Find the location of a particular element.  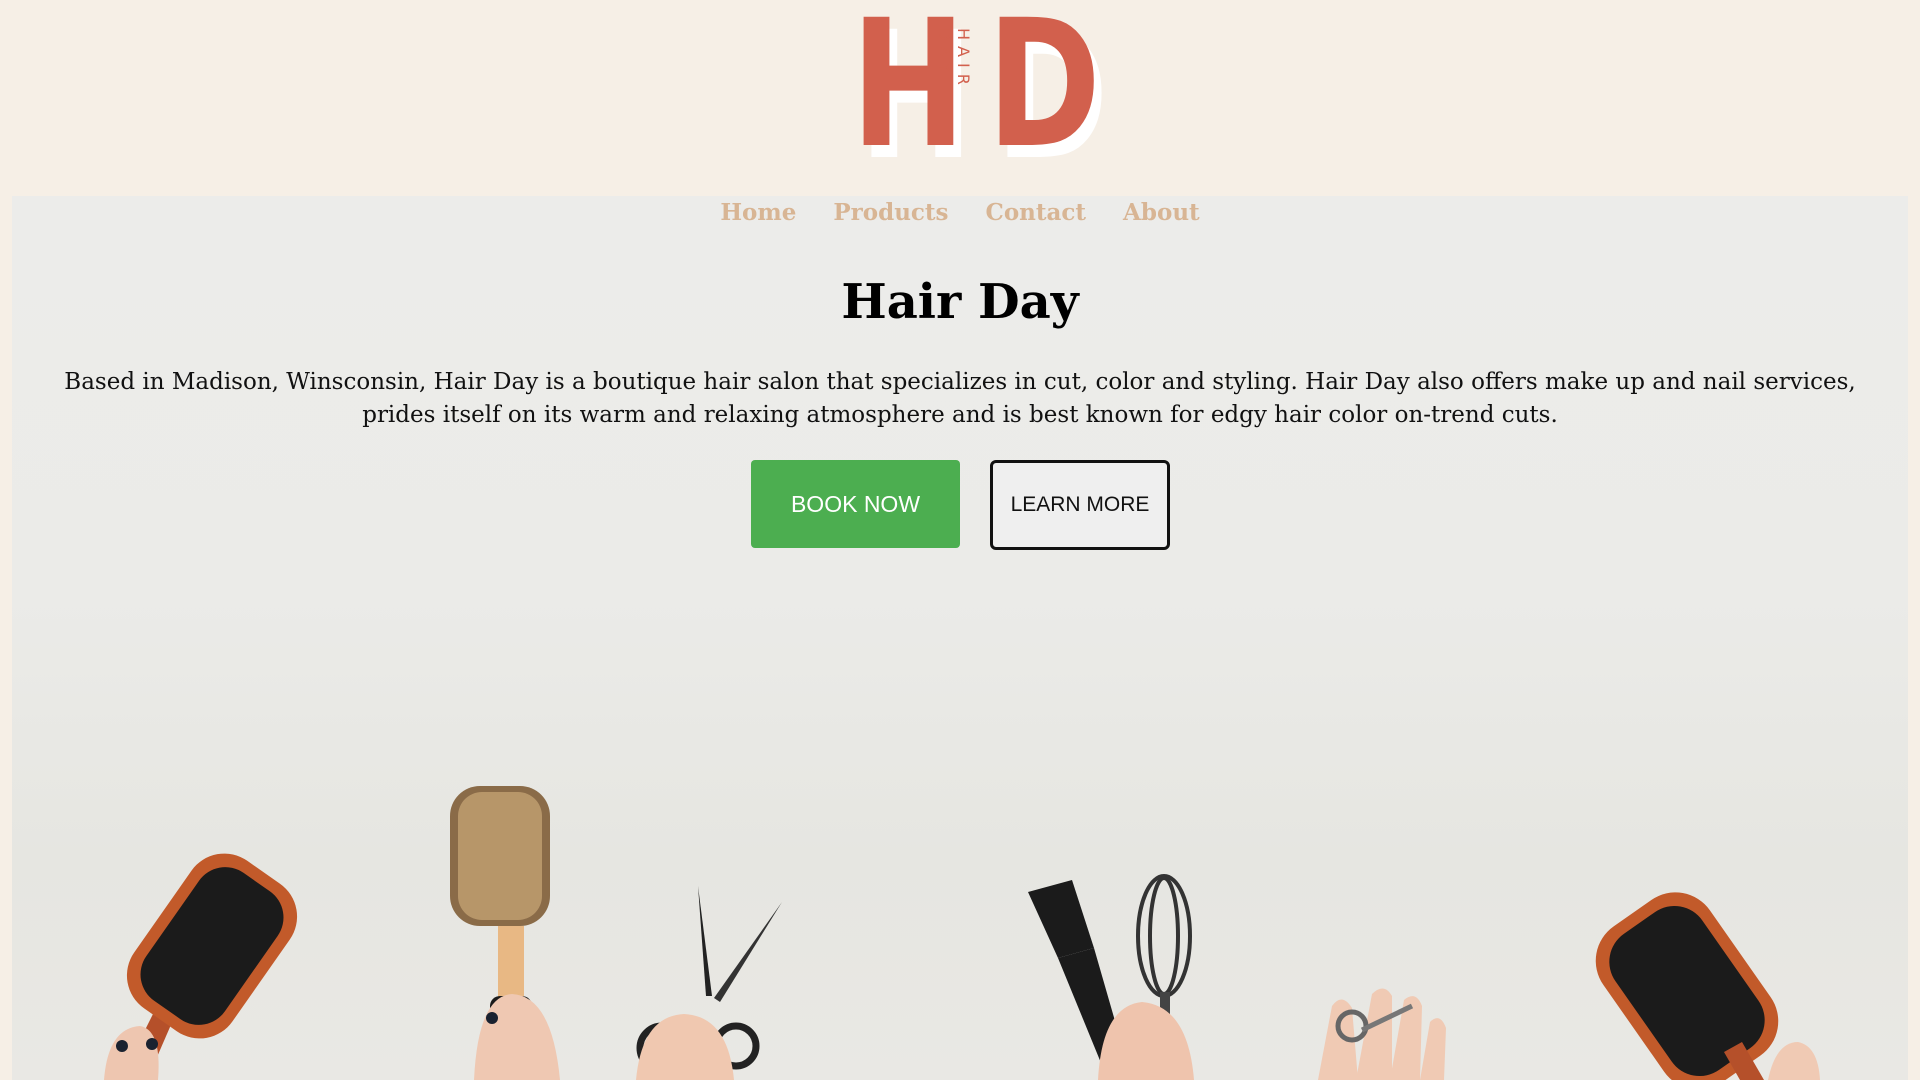

nav-products-link: Products is located at coordinates (890, 214).